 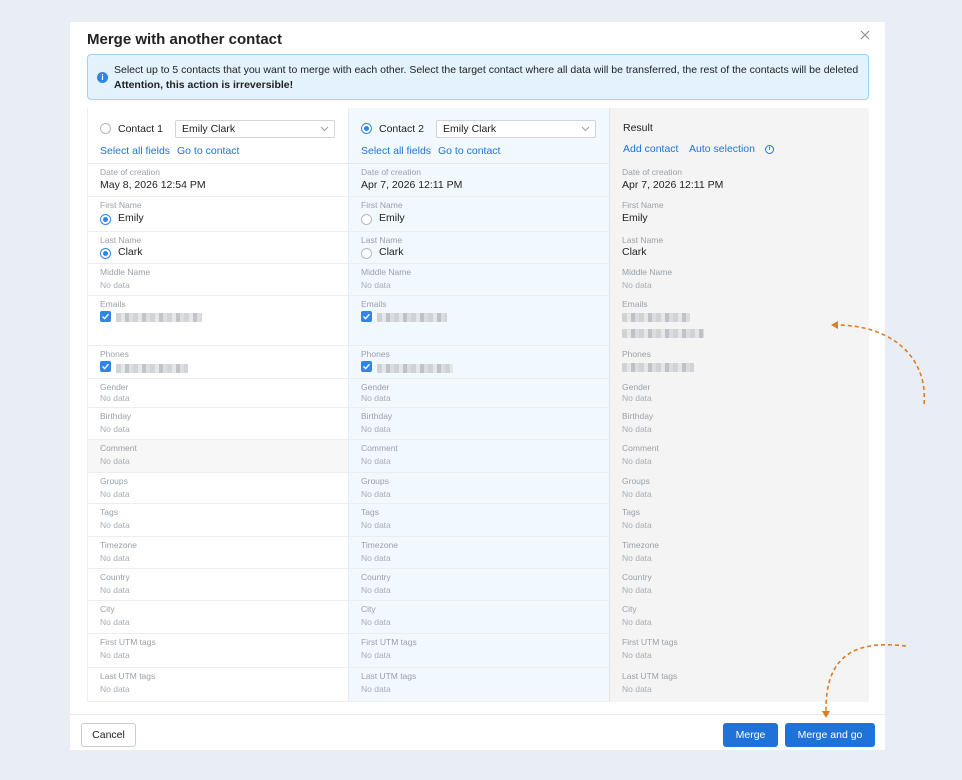 What do you see at coordinates (135, 151) in the screenshot?
I see `contact-1-select-all-link: Select all fields` at bounding box center [135, 151].